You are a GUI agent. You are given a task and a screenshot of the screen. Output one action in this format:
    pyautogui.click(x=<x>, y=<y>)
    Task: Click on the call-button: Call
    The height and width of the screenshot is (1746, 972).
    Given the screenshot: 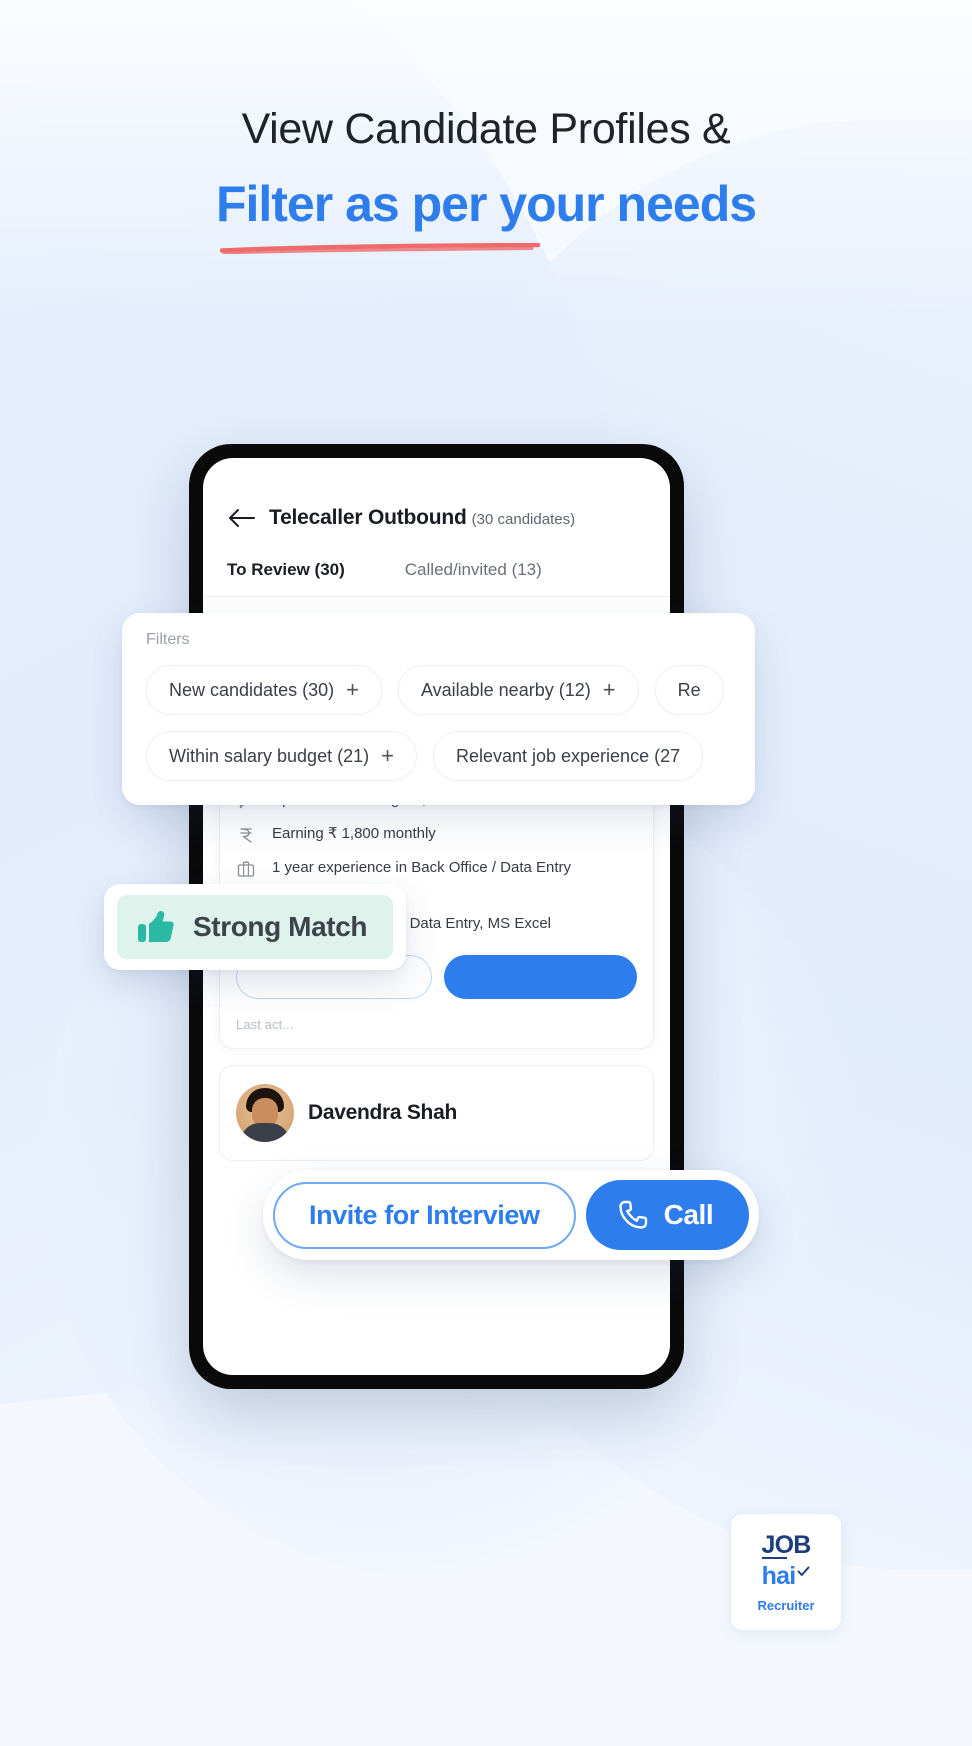 What is the action you would take?
    pyautogui.click(x=667, y=1215)
    